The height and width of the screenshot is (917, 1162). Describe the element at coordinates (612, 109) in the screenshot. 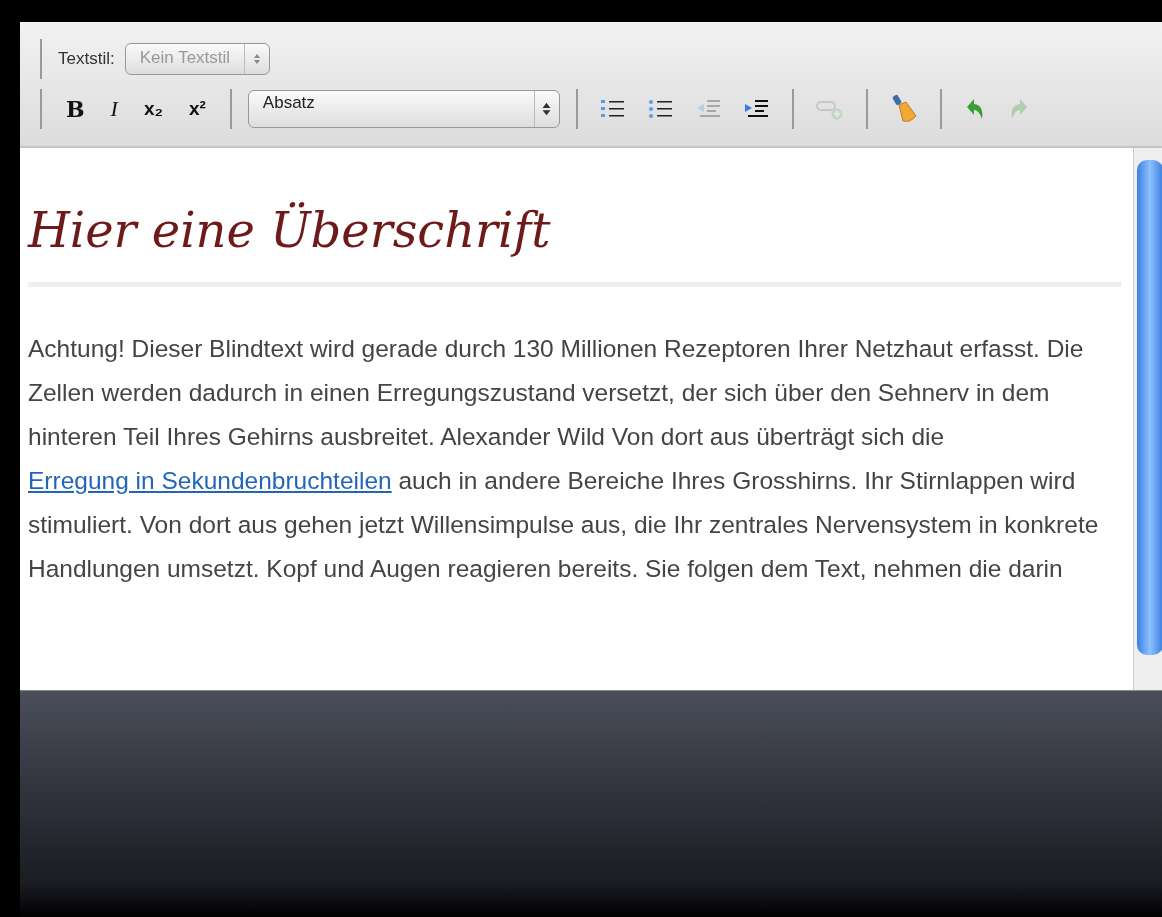

I see `numbered-list-icon` at that location.